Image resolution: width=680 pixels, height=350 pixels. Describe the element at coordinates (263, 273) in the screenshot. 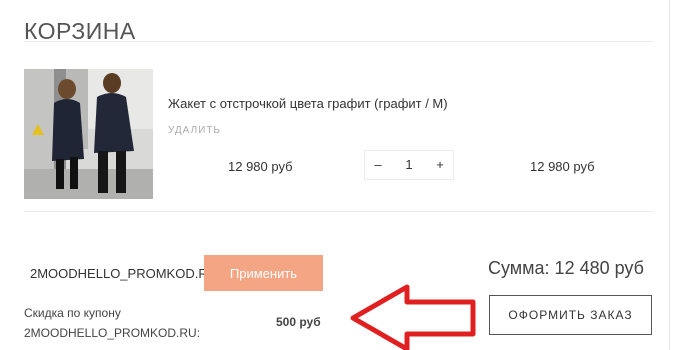

I see `apply-coupon-button: Применить` at that location.